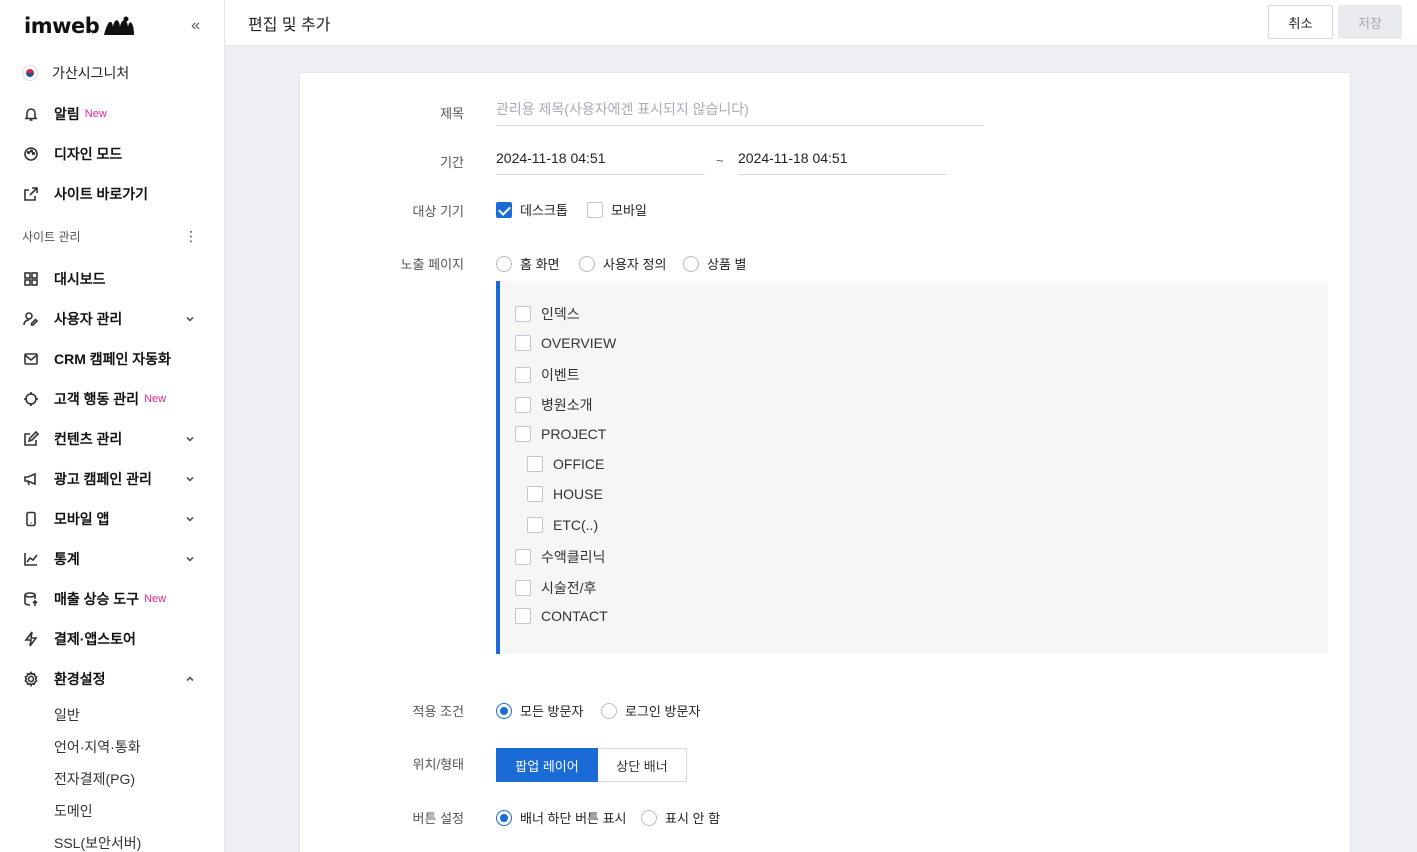  I want to click on home-label: 홈 화면, so click(540, 264).